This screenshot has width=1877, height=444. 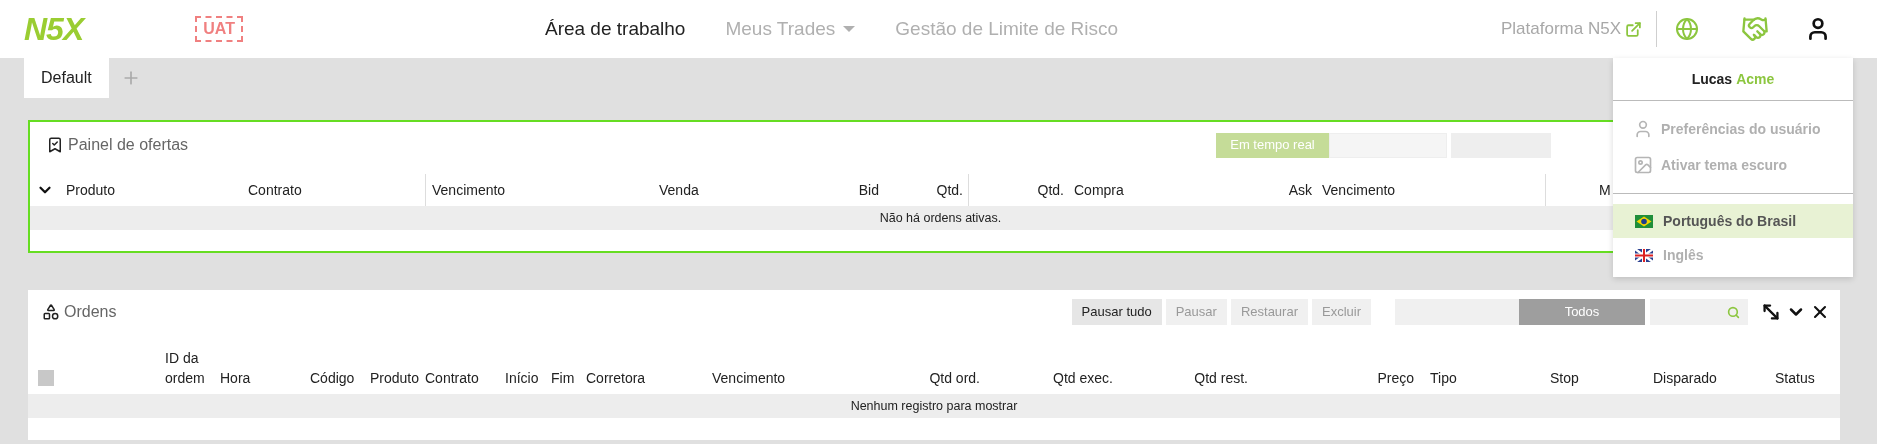 I want to click on column-header: Código, so click(x=333, y=378).